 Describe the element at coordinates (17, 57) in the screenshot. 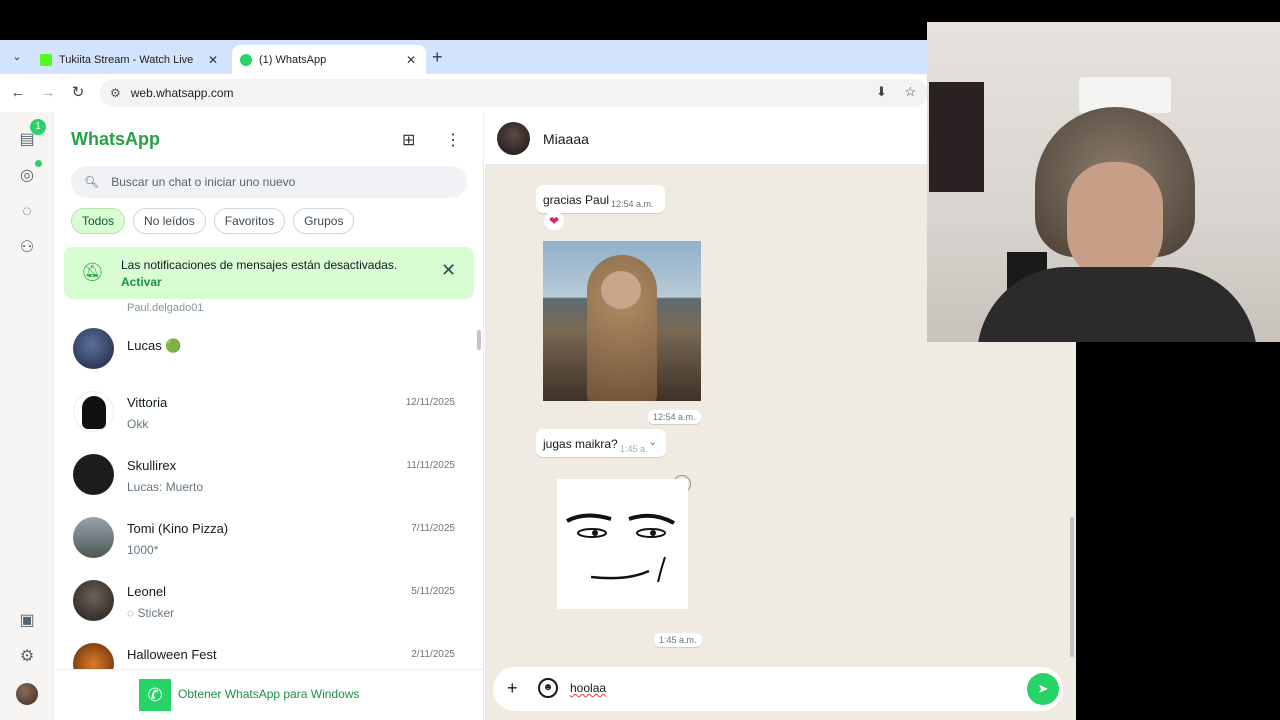

I see `tab-search-dropdown: ⌄` at that location.